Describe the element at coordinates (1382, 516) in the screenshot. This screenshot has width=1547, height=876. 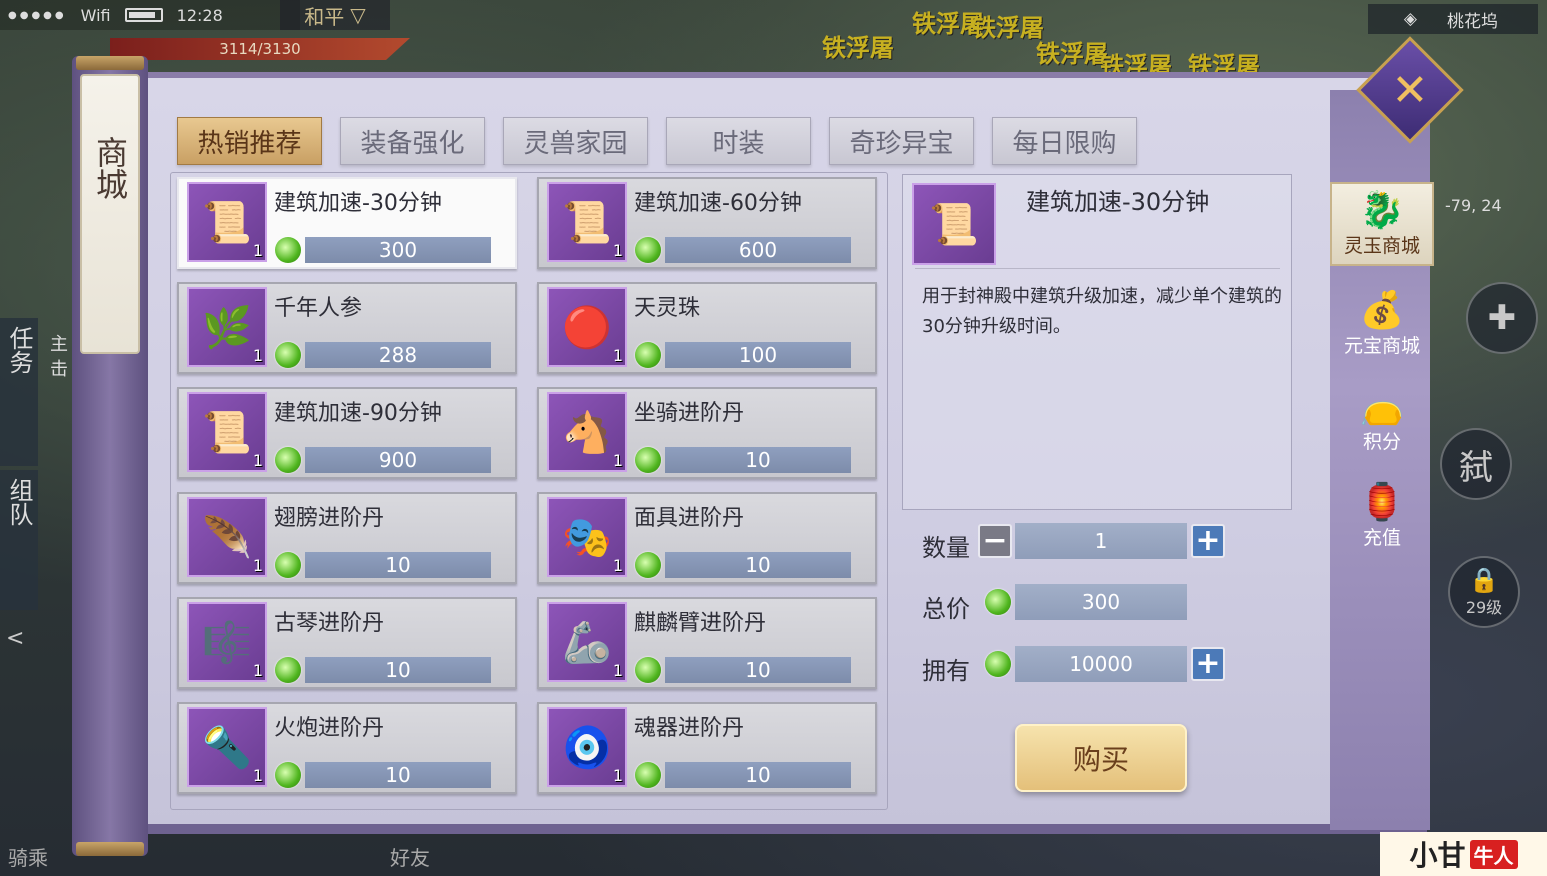
I see `side-nav-recharge: 🏮 充值` at that location.